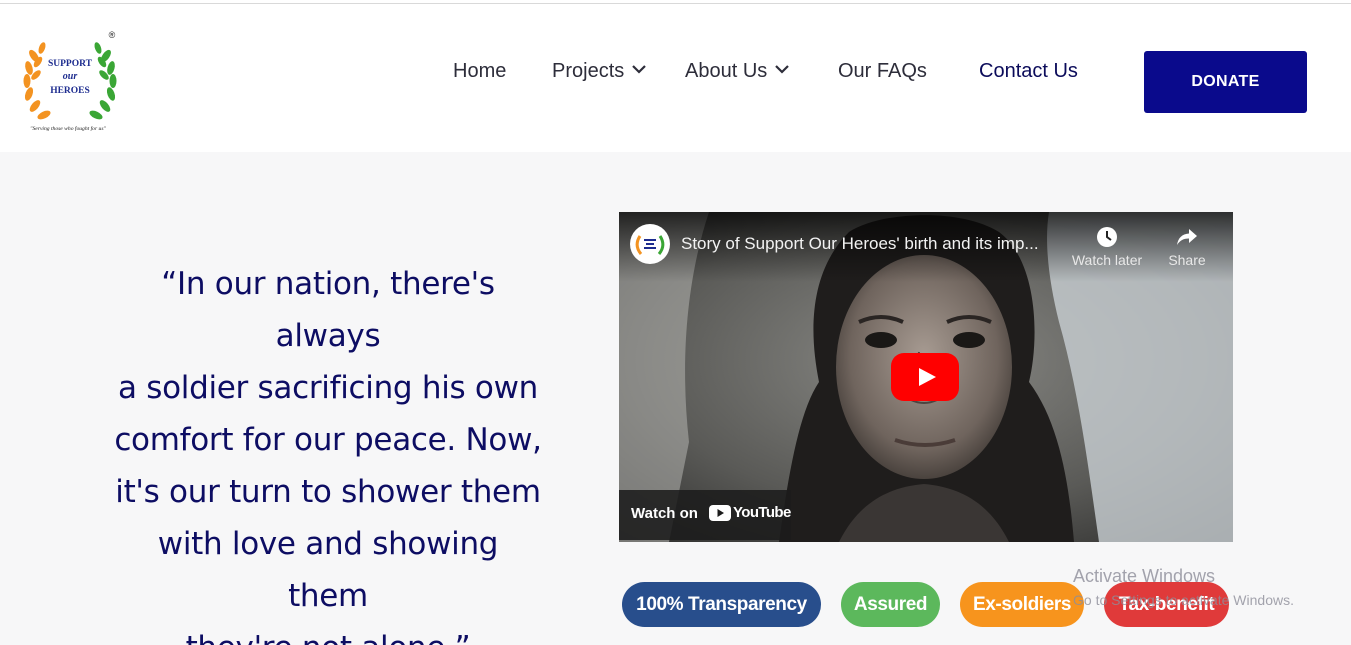  I want to click on logo-tagline: "Serving those who fought for us", so click(68, 128).